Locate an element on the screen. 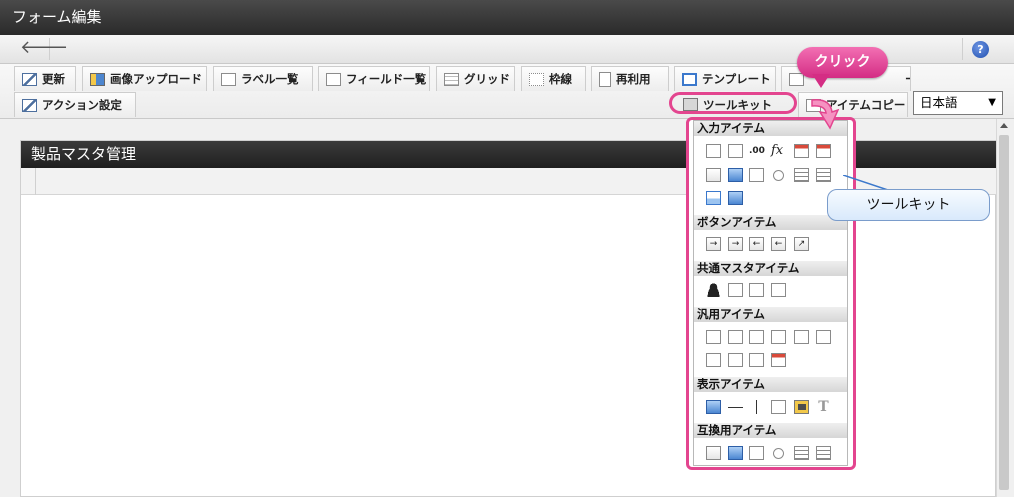  vertical-scrollbar is located at coordinates (1003, 308).